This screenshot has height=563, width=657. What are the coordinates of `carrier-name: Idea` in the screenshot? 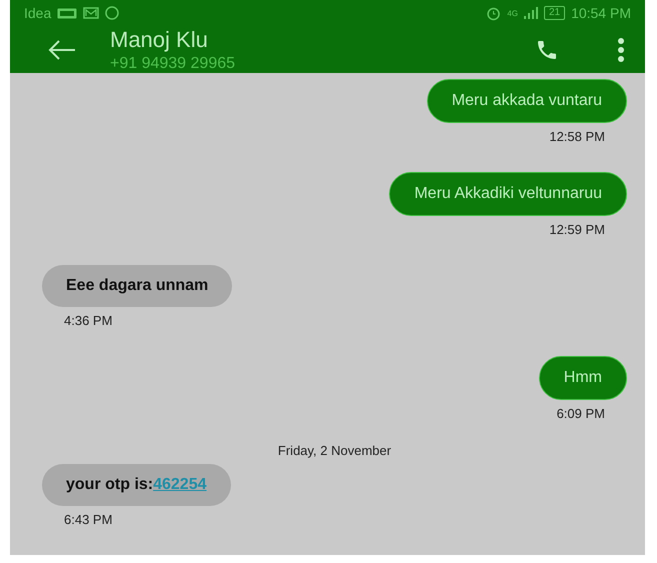 It's located at (38, 13).